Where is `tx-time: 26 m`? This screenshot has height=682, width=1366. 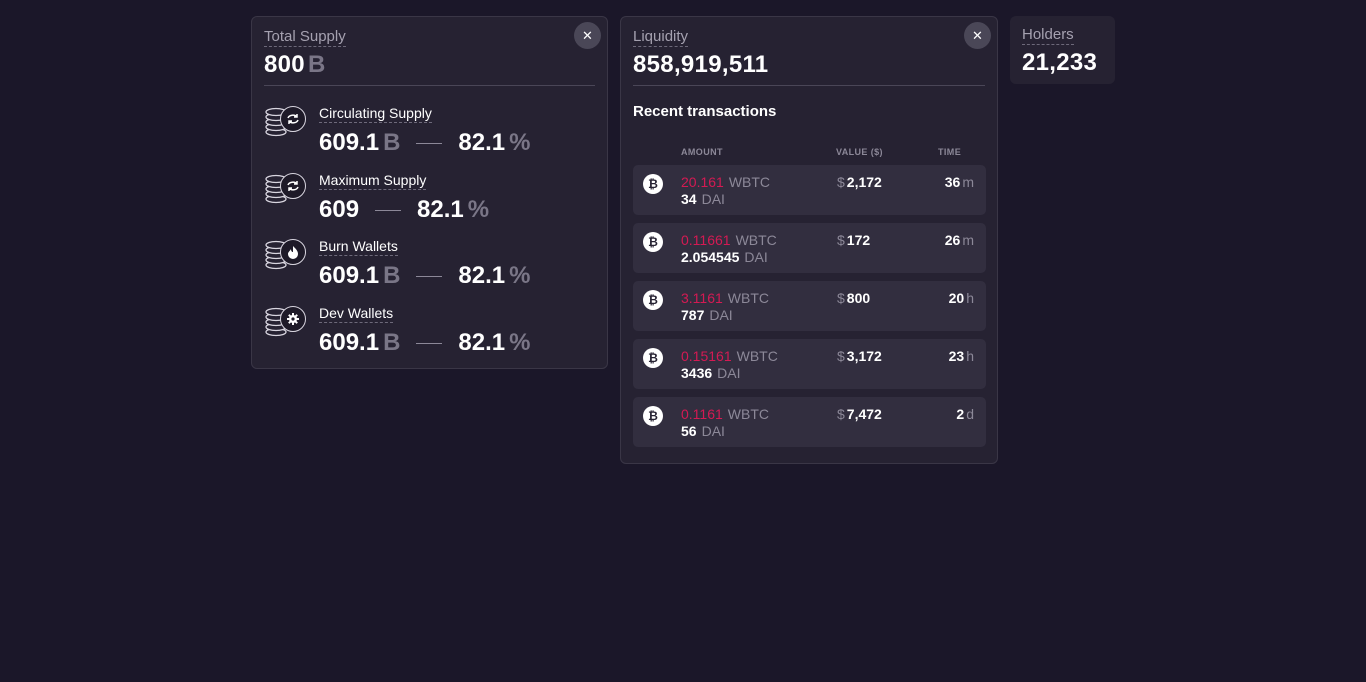 tx-time: 26 m is located at coordinates (959, 240).